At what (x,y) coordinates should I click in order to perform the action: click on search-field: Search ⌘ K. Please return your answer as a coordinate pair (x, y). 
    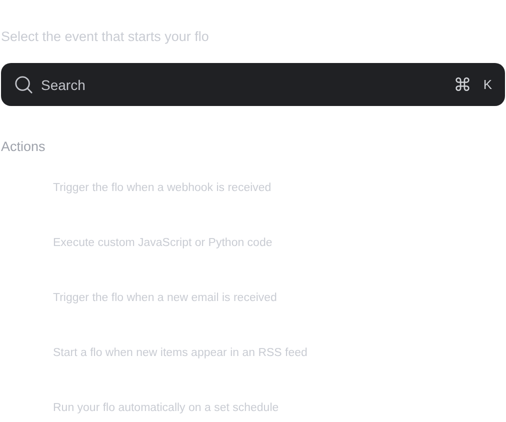
    Looking at the image, I should click on (253, 84).